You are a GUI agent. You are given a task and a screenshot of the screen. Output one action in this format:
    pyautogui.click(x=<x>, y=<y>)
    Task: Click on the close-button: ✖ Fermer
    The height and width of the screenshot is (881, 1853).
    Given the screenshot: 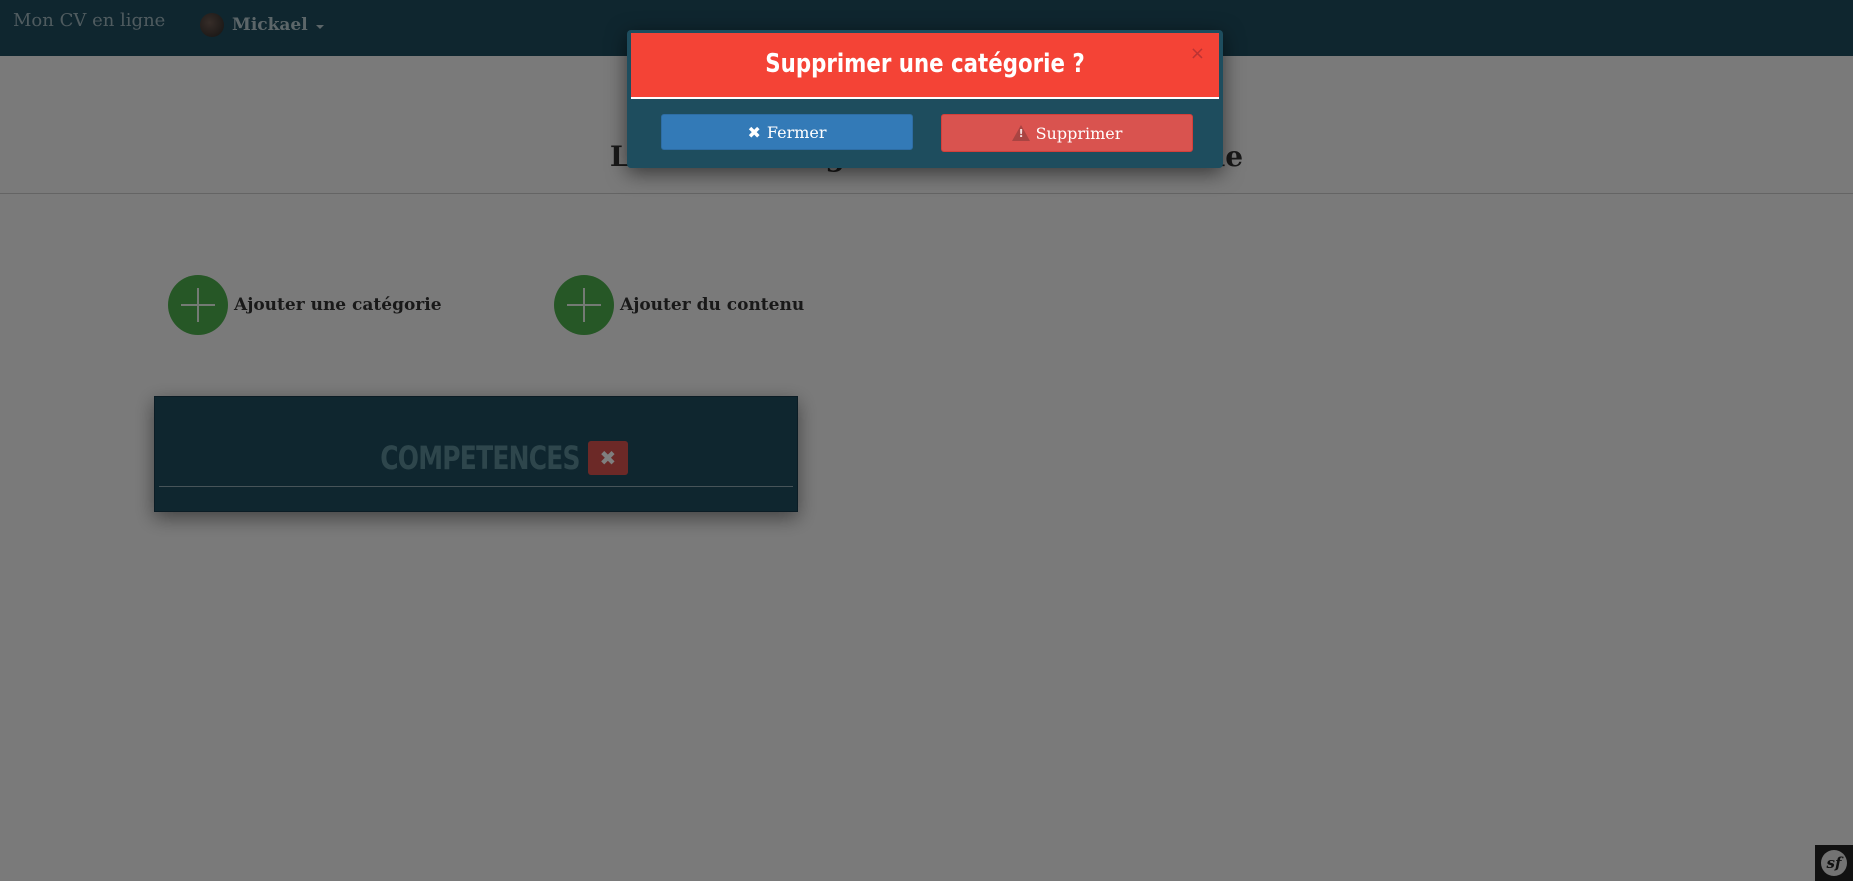 What is the action you would take?
    pyautogui.click(x=787, y=132)
    